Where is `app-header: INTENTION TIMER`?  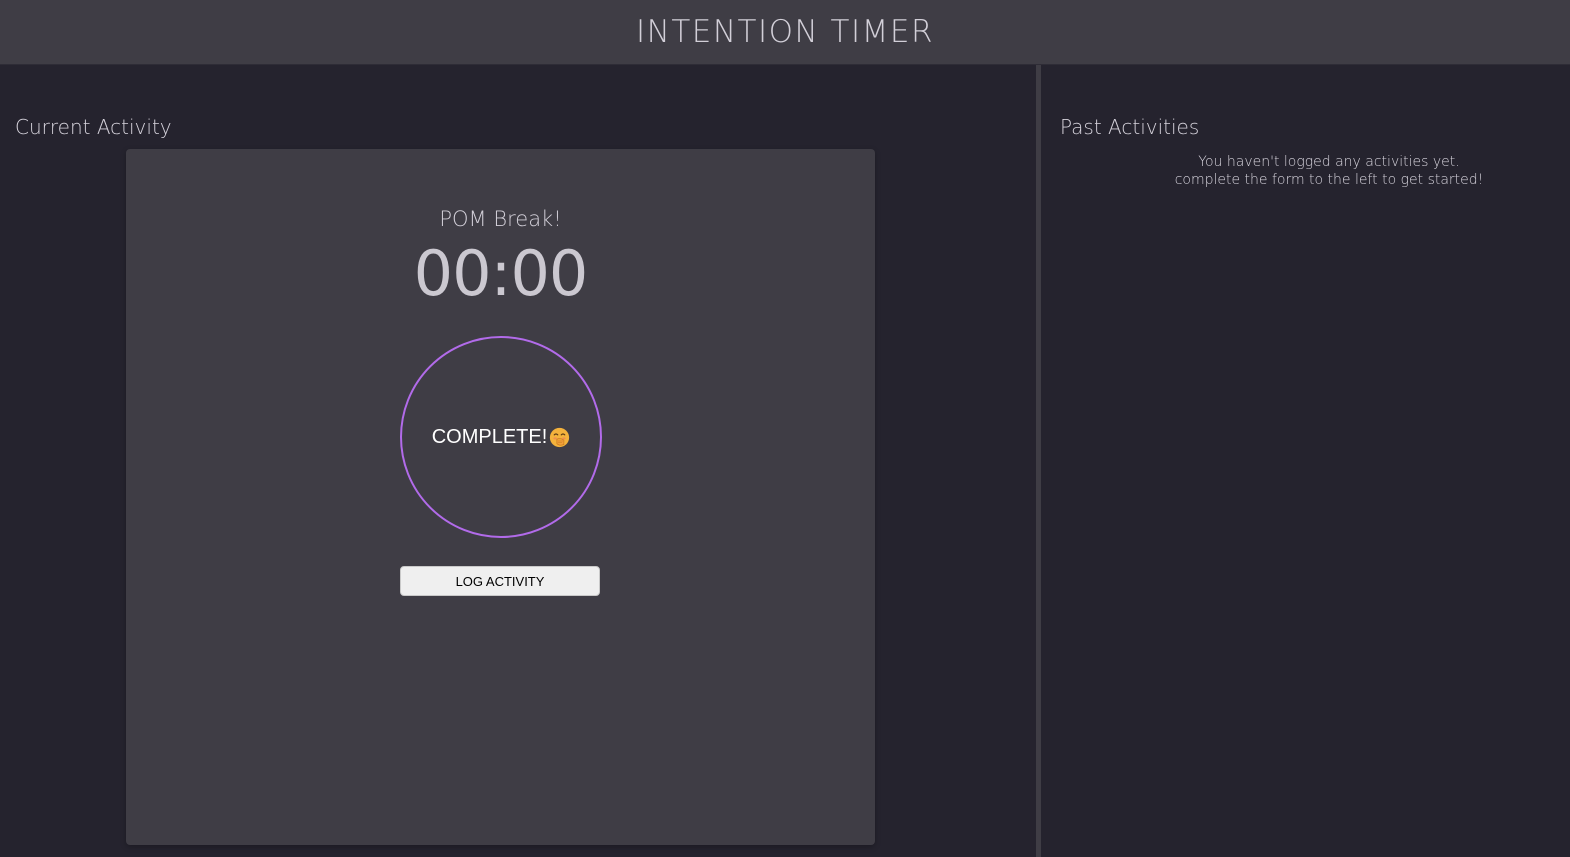
app-header: INTENTION TIMER is located at coordinates (785, 32).